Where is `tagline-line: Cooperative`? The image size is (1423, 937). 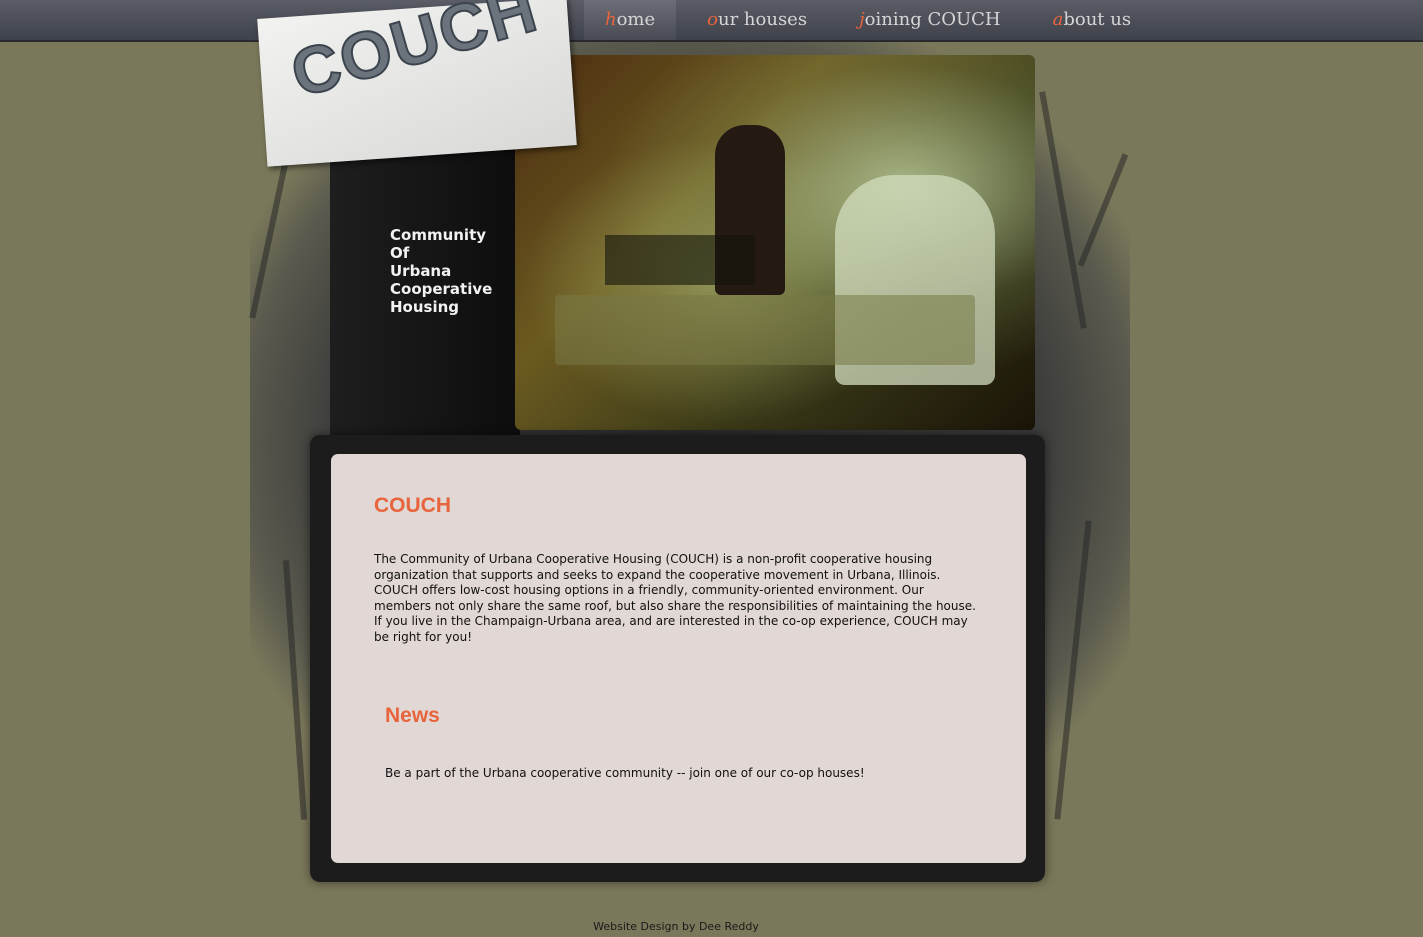
tagline-line: Cooperative is located at coordinates (441, 289).